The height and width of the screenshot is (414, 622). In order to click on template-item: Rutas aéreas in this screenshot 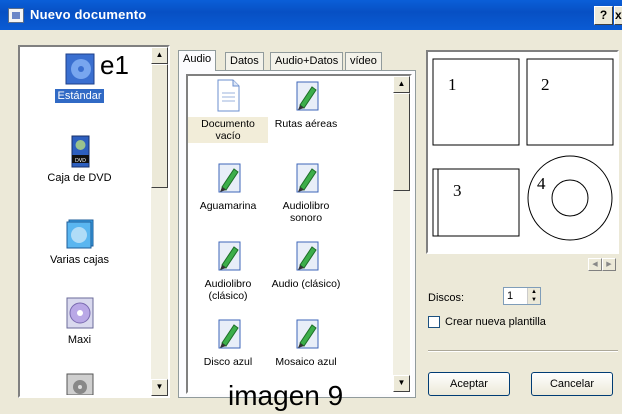, I will do `click(306, 105)`.